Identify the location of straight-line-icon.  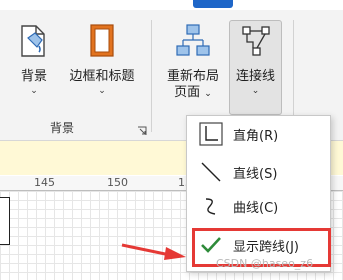
(211, 172).